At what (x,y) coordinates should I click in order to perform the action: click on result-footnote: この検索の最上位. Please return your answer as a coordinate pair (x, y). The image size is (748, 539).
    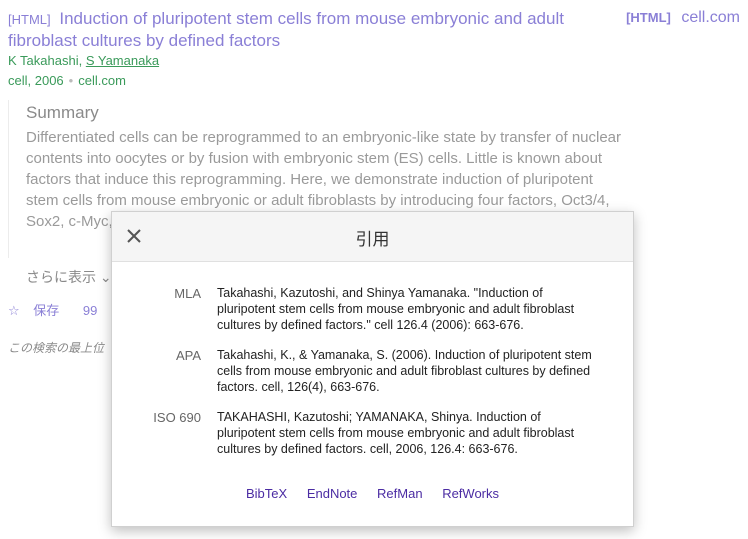
    Looking at the image, I should click on (56, 348).